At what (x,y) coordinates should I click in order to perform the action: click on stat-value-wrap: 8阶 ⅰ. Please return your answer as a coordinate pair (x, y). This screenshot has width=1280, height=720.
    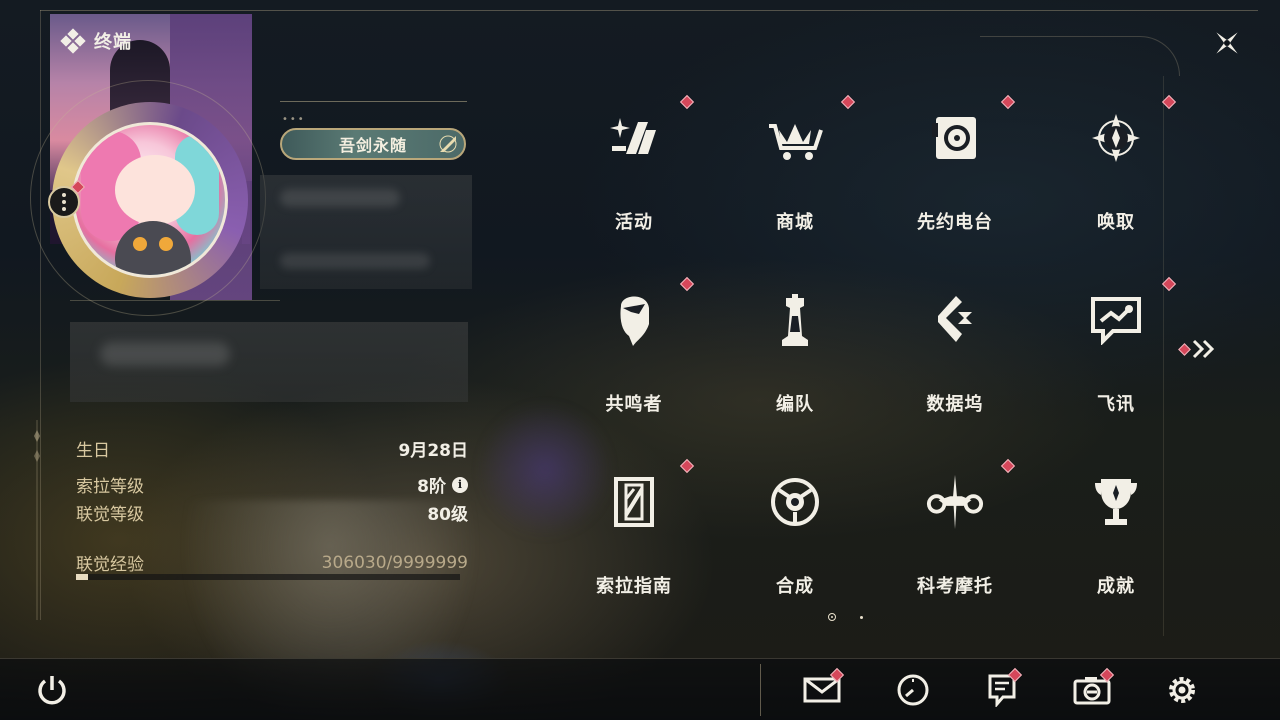
    Looking at the image, I should click on (442, 484).